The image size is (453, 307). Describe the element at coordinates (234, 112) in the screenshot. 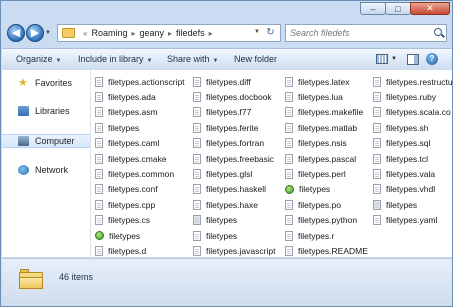

I see `file-item: filetypes.f77` at that location.